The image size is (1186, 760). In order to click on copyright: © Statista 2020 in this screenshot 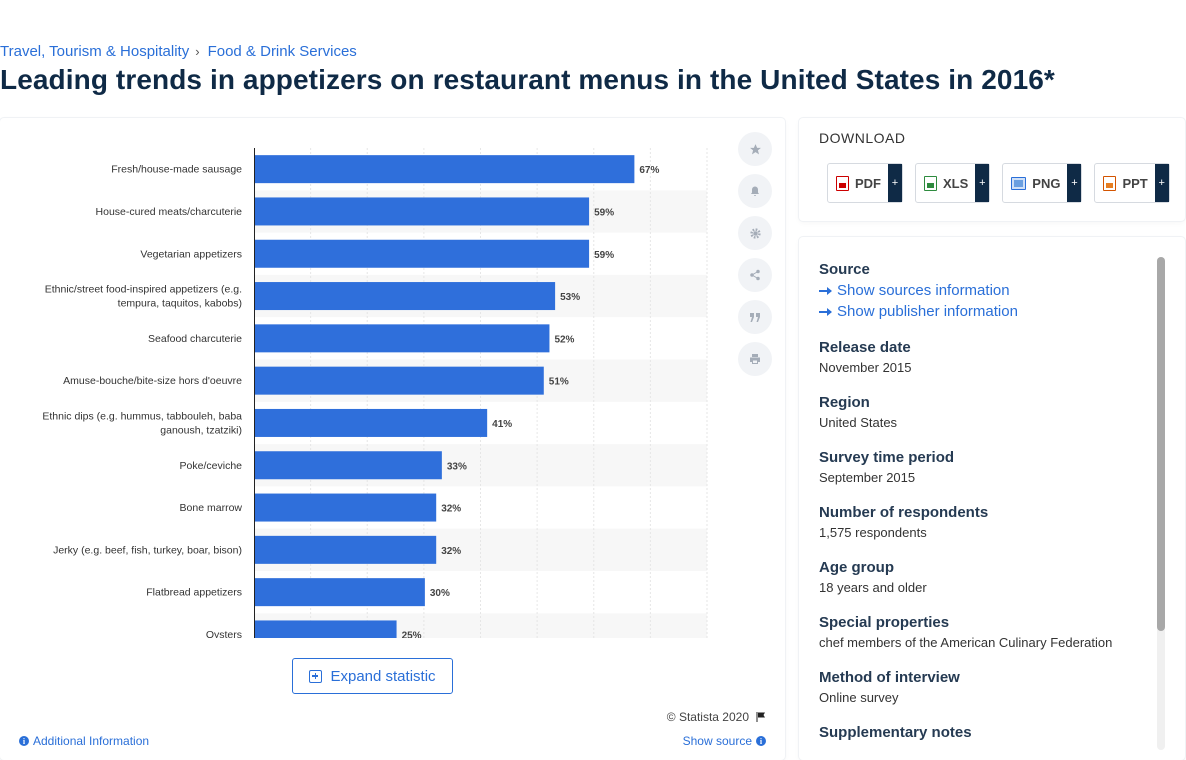, I will do `click(717, 717)`.